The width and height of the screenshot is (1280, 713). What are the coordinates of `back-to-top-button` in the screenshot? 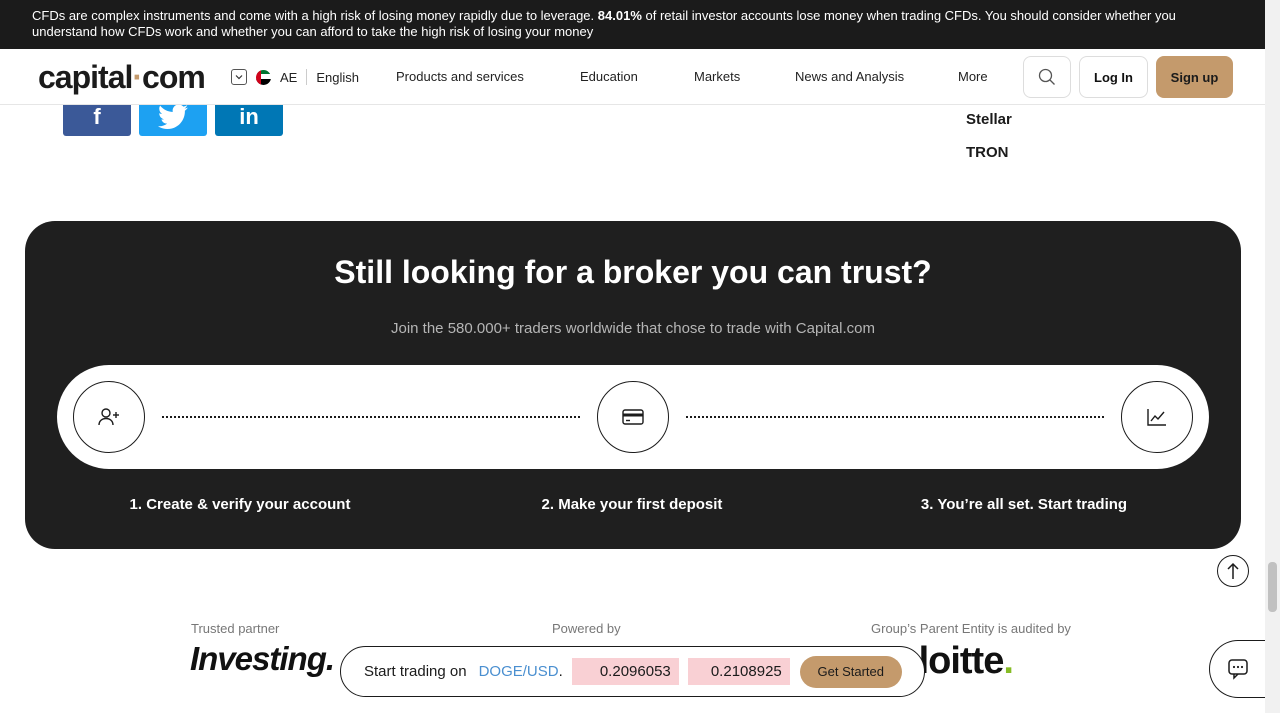 It's located at (1233, 571).